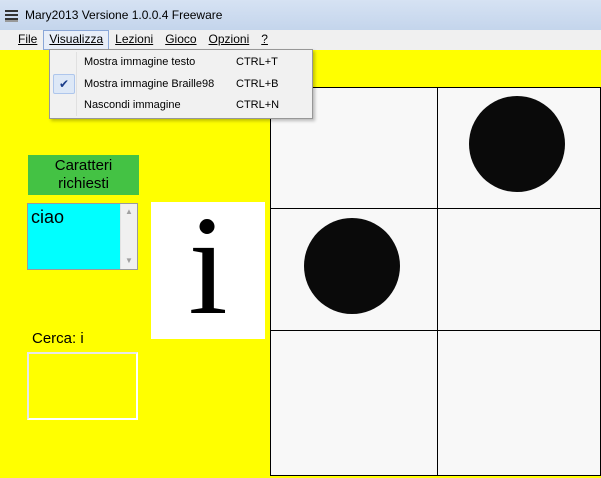 Image resolution: width=601 pixels, height=478 pixels. I want to click on menu-item-show-braille-image: ✔ Mostra immagine Braille98 CTRL+B, so click(181, 84).